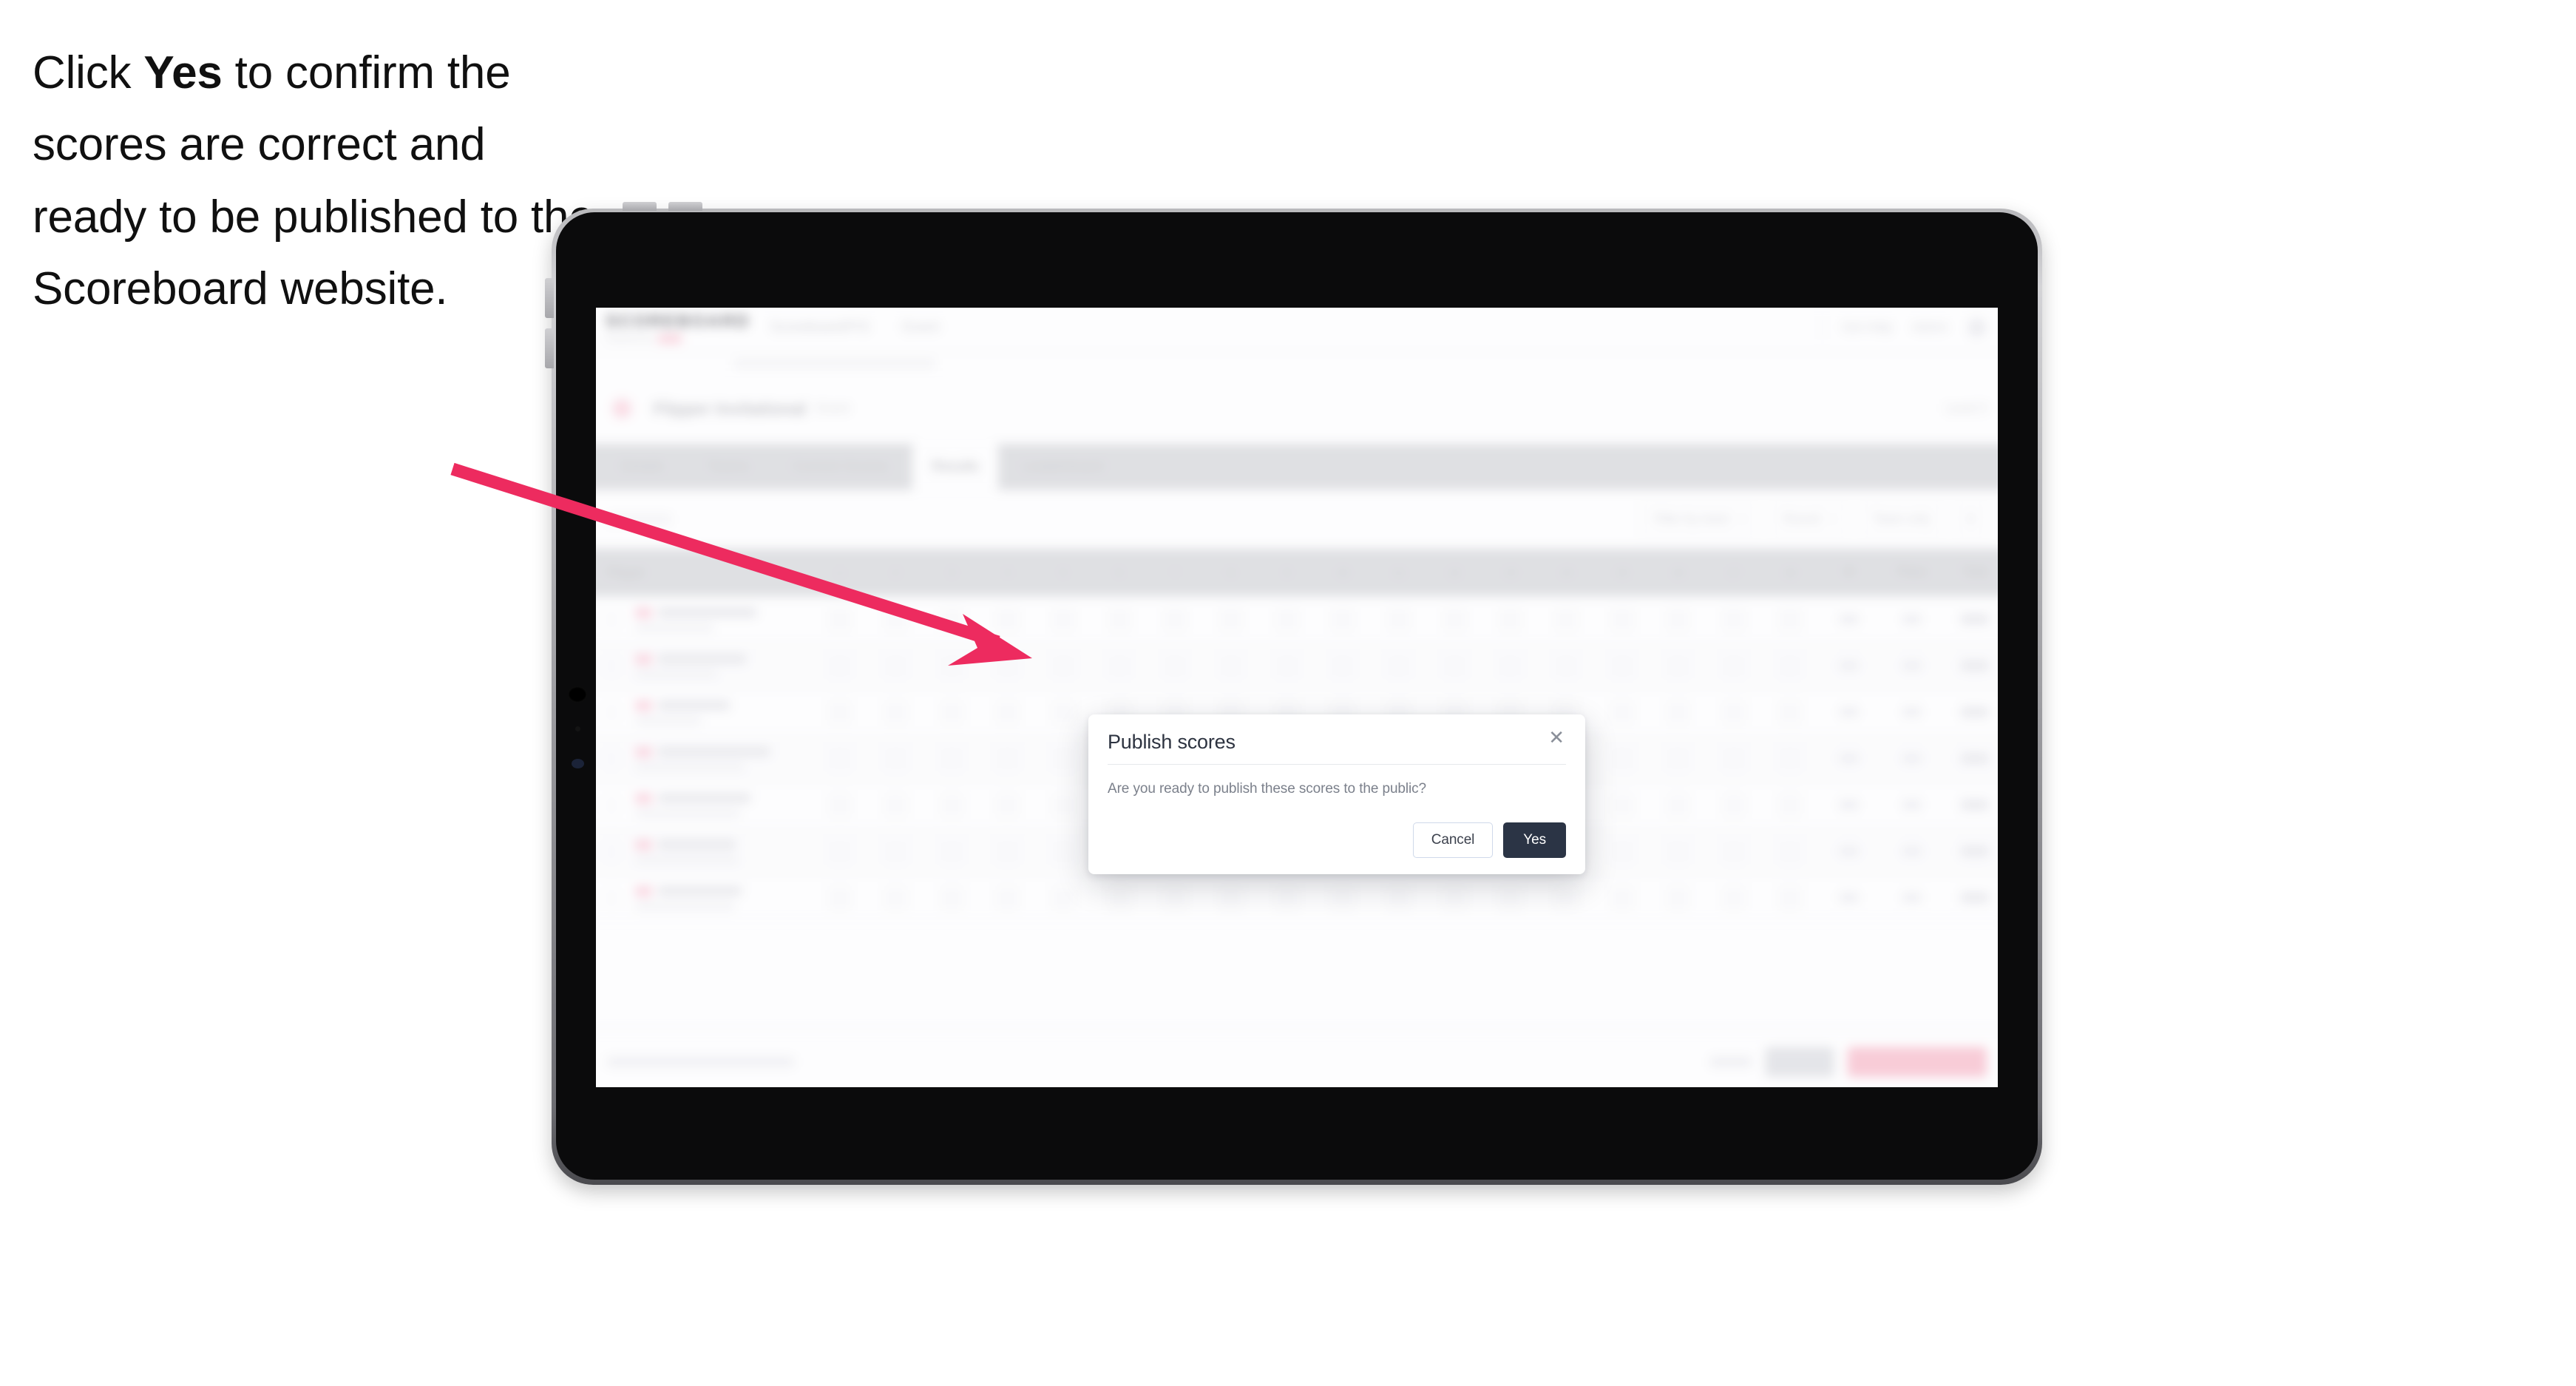  I want to click on dialog-title: Publish scores, so click(1172, 742).